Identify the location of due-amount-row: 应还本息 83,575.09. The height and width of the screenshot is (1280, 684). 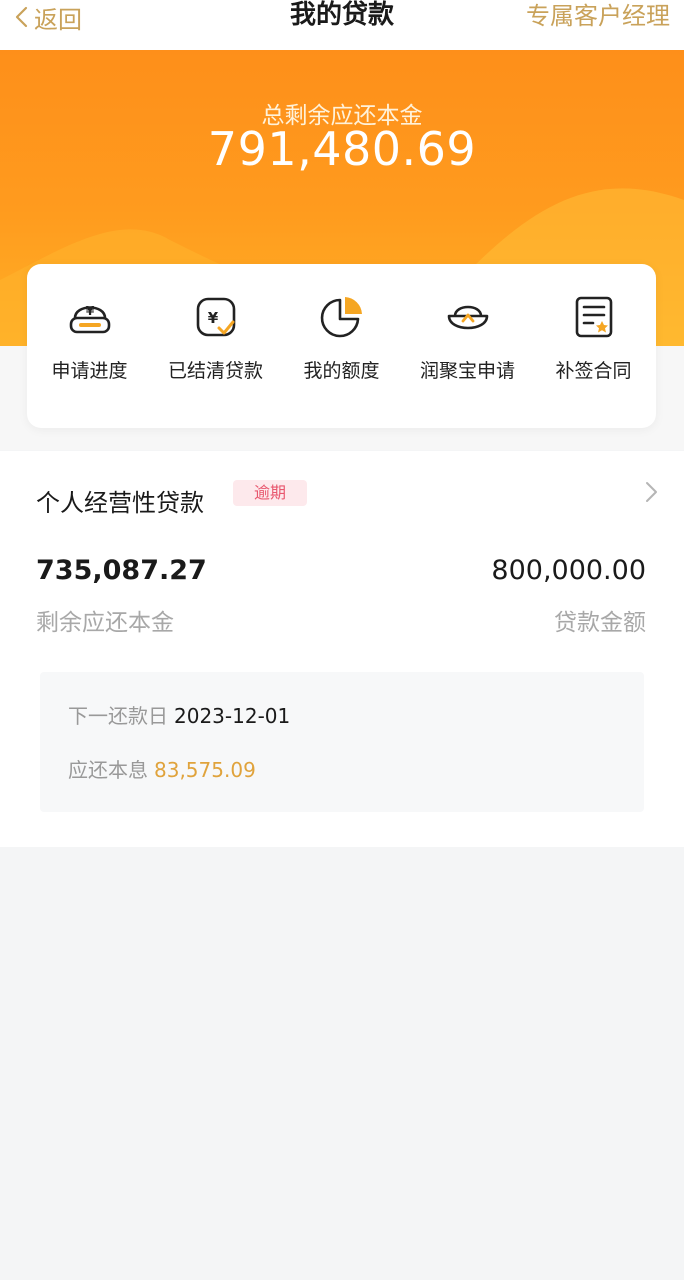
(162, 768).